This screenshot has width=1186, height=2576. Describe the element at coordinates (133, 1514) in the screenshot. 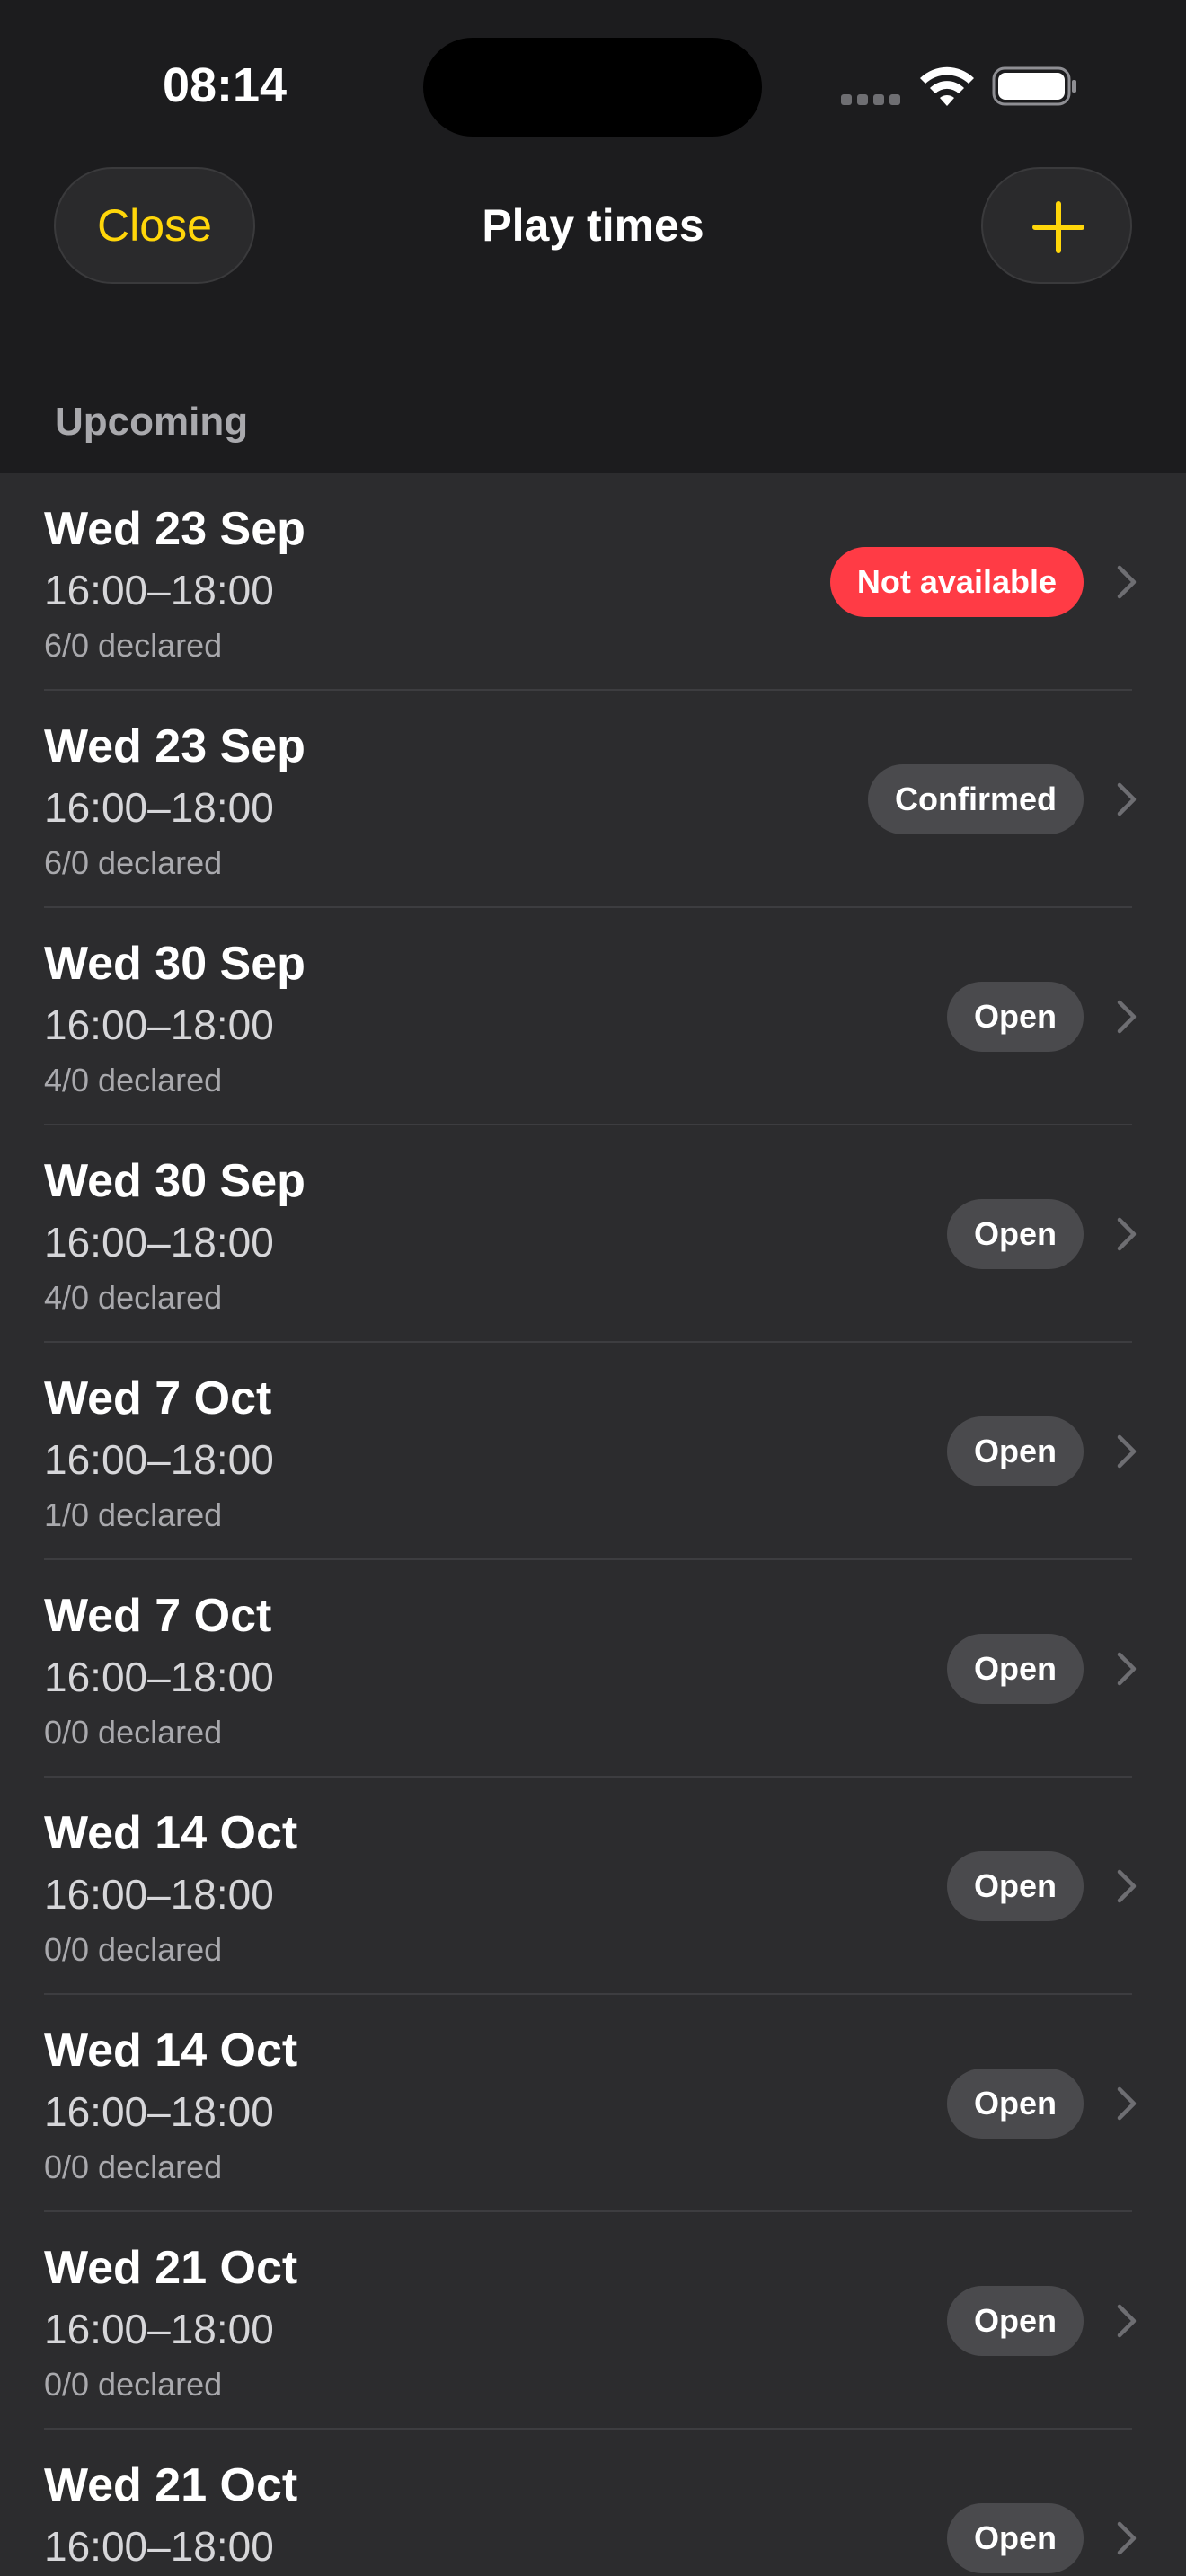

I see `row-declared: 1/0 declared` at that location.